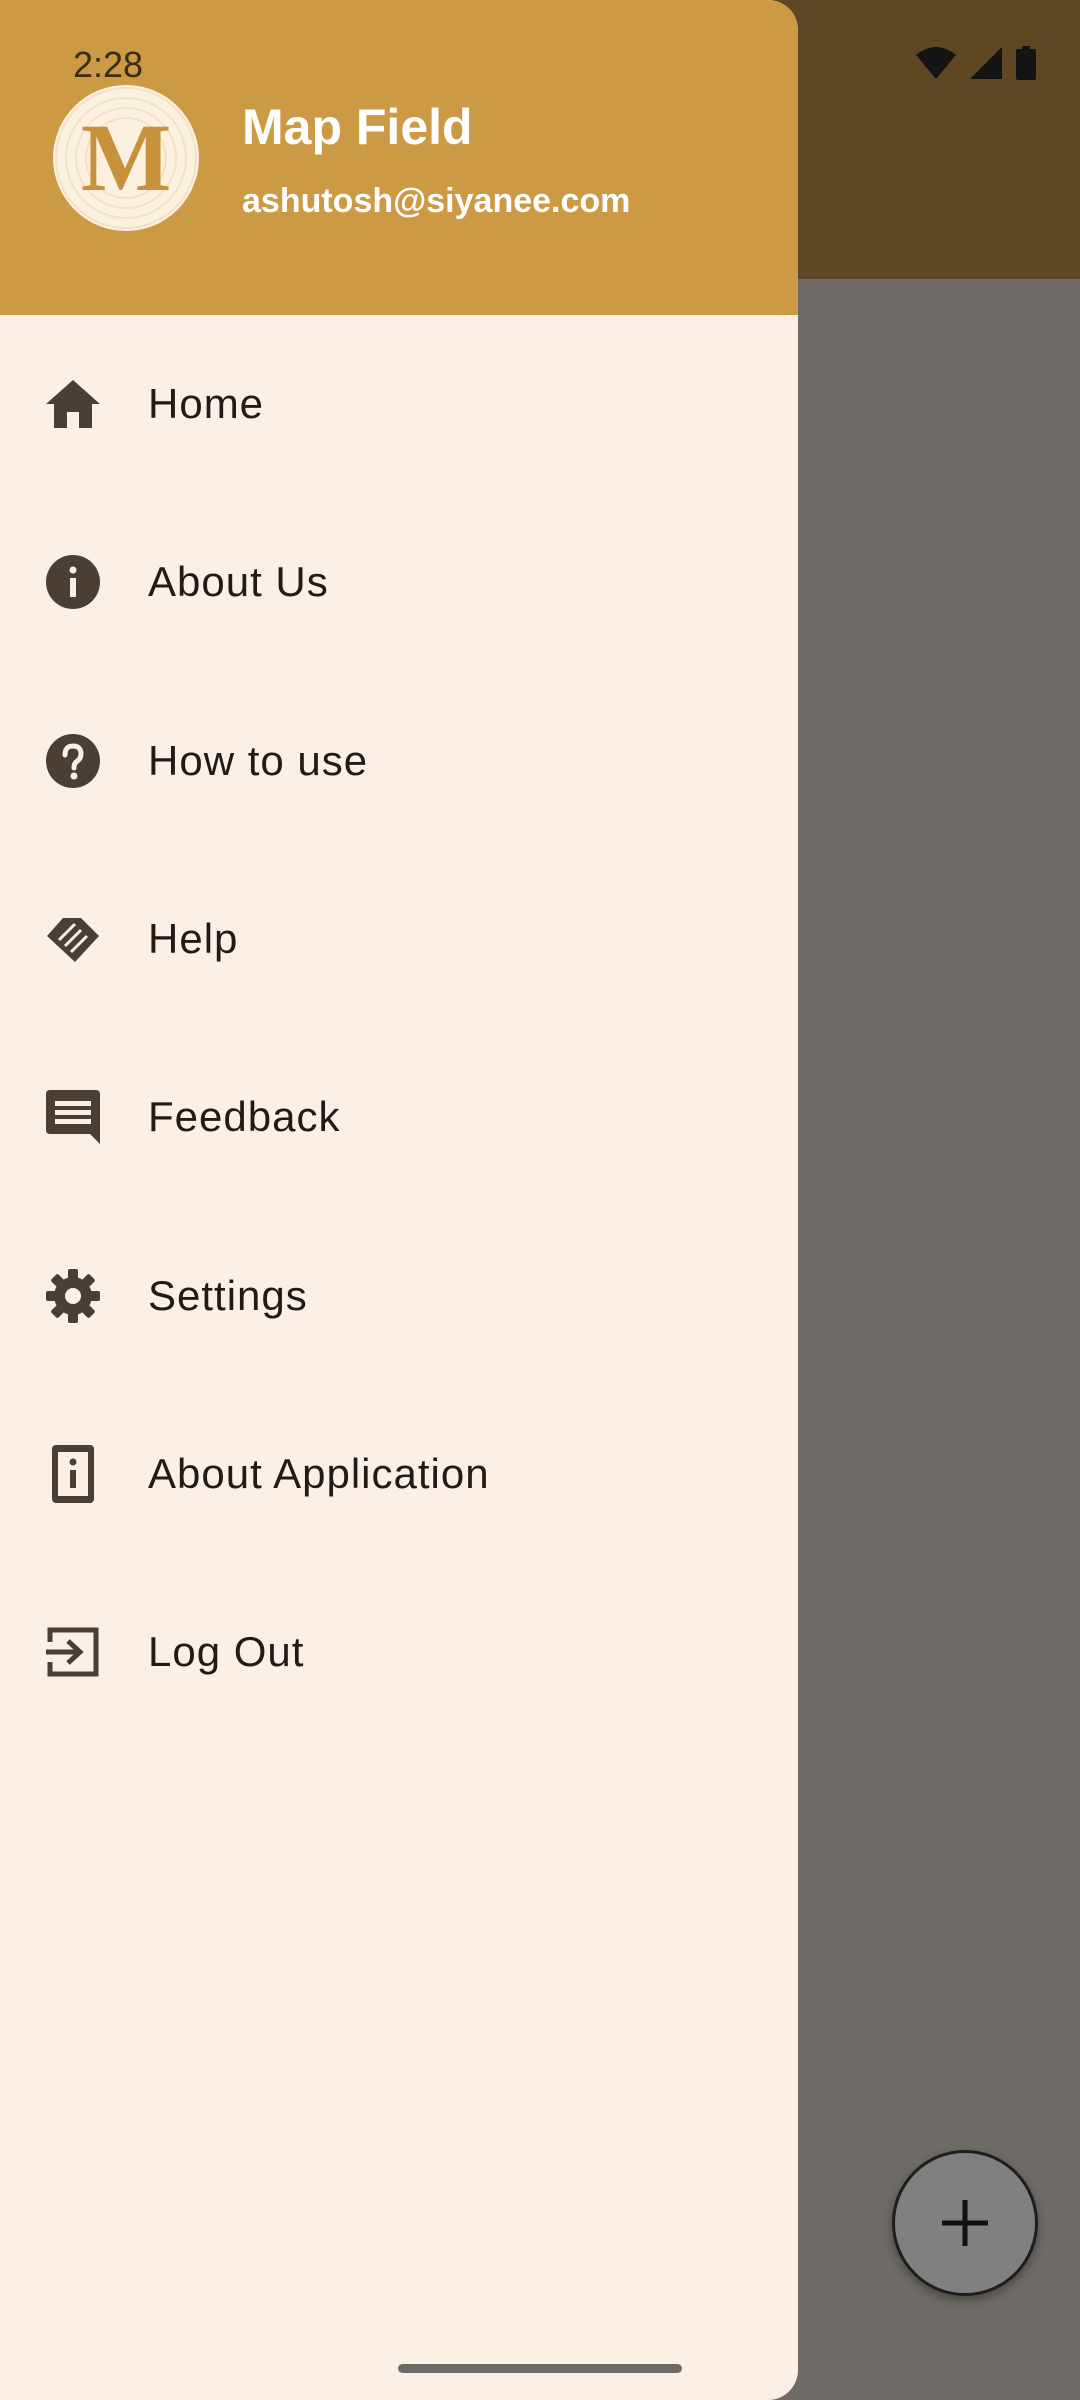 The width and height of the screenshot is (1080, 2400). Describe the element at coordinates (1026, 63) in the screenshot. I see `battery-icon` at that location.